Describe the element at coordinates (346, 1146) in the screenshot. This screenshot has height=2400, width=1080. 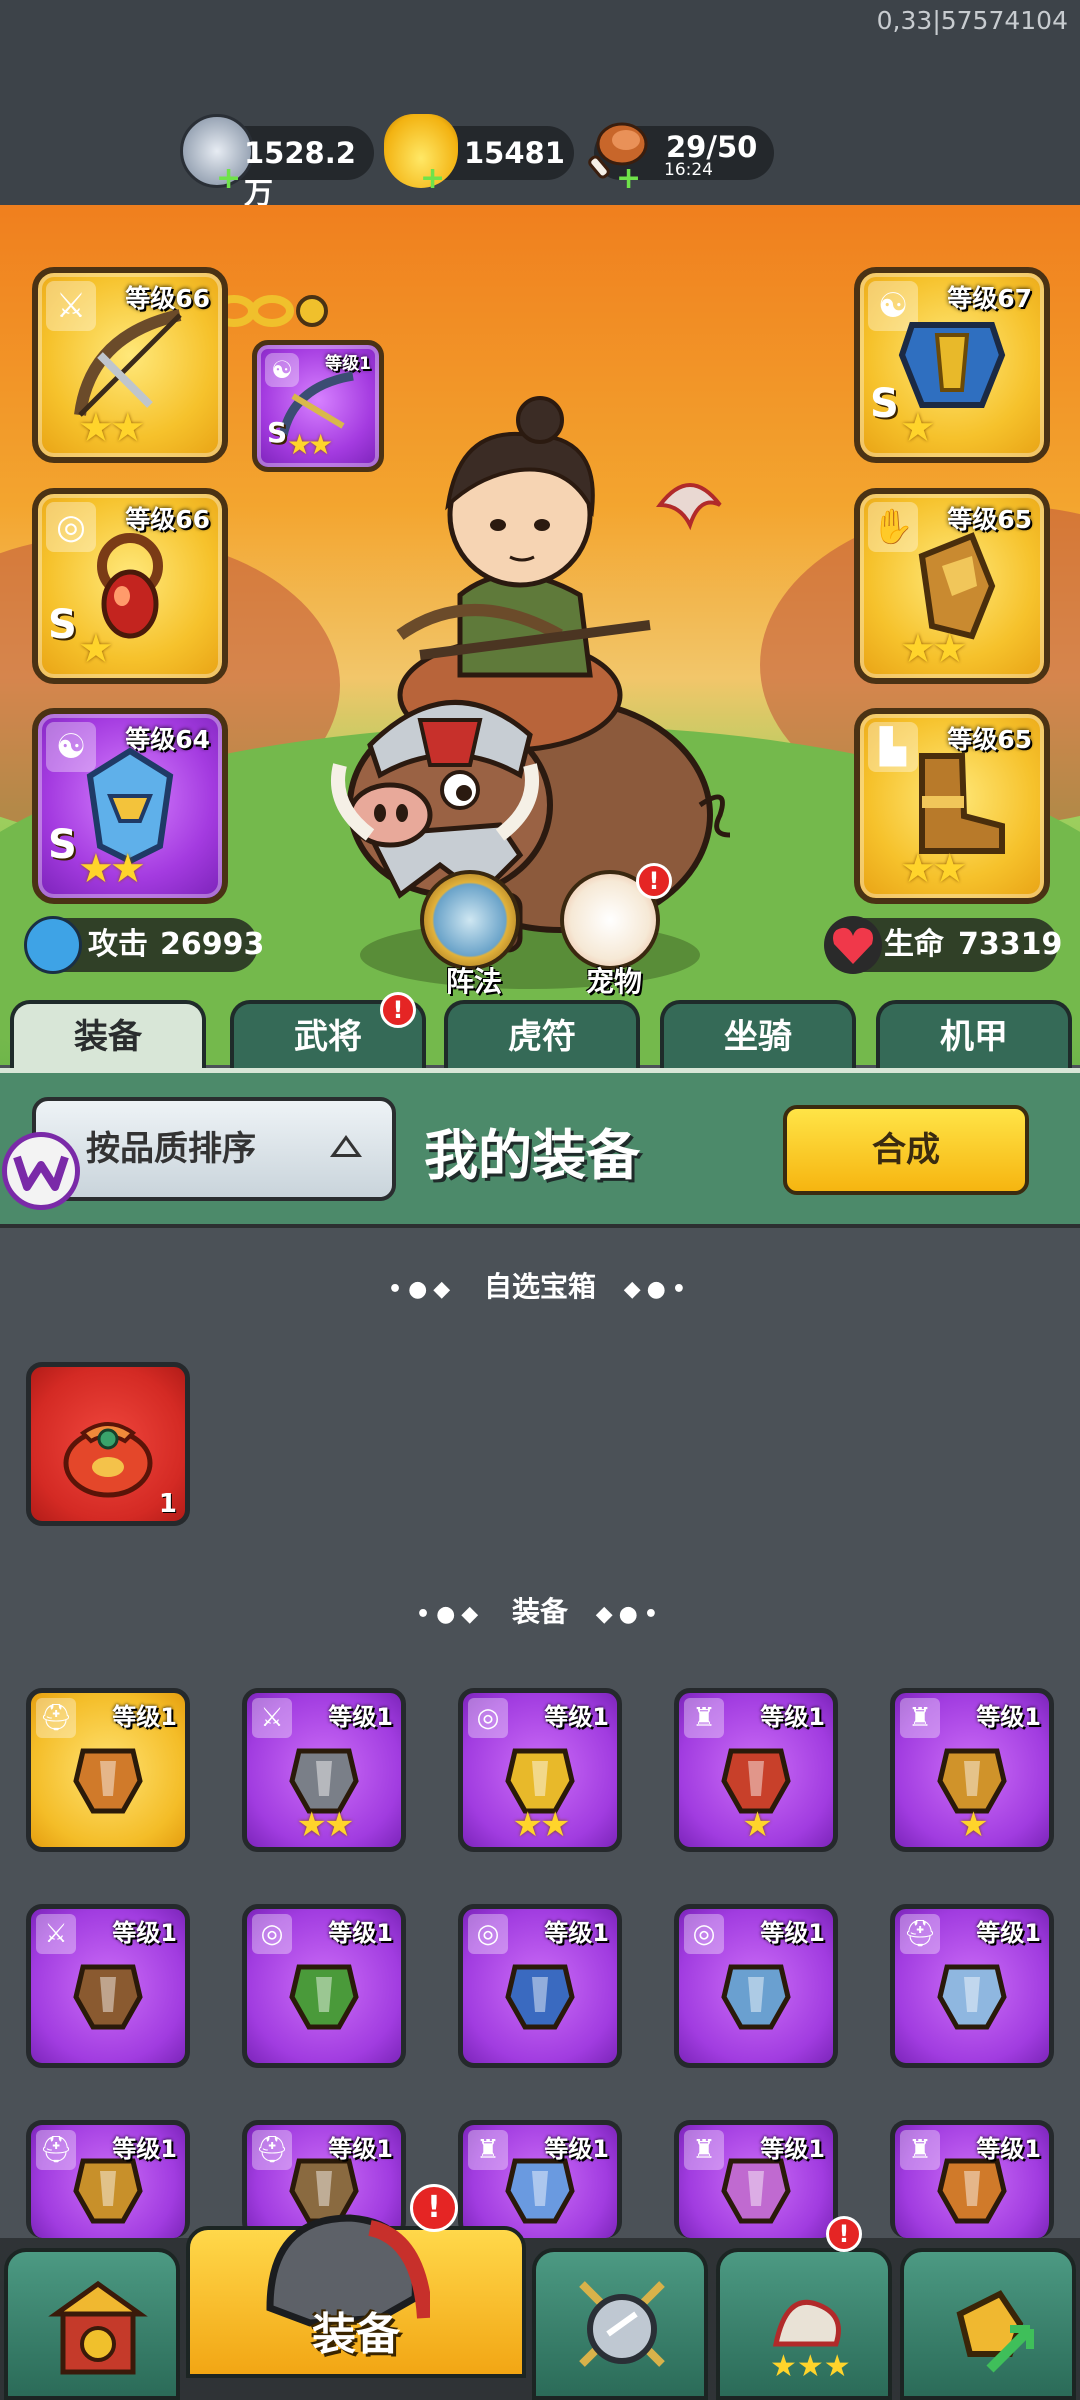
I see `triangle-up-icon` at that location.